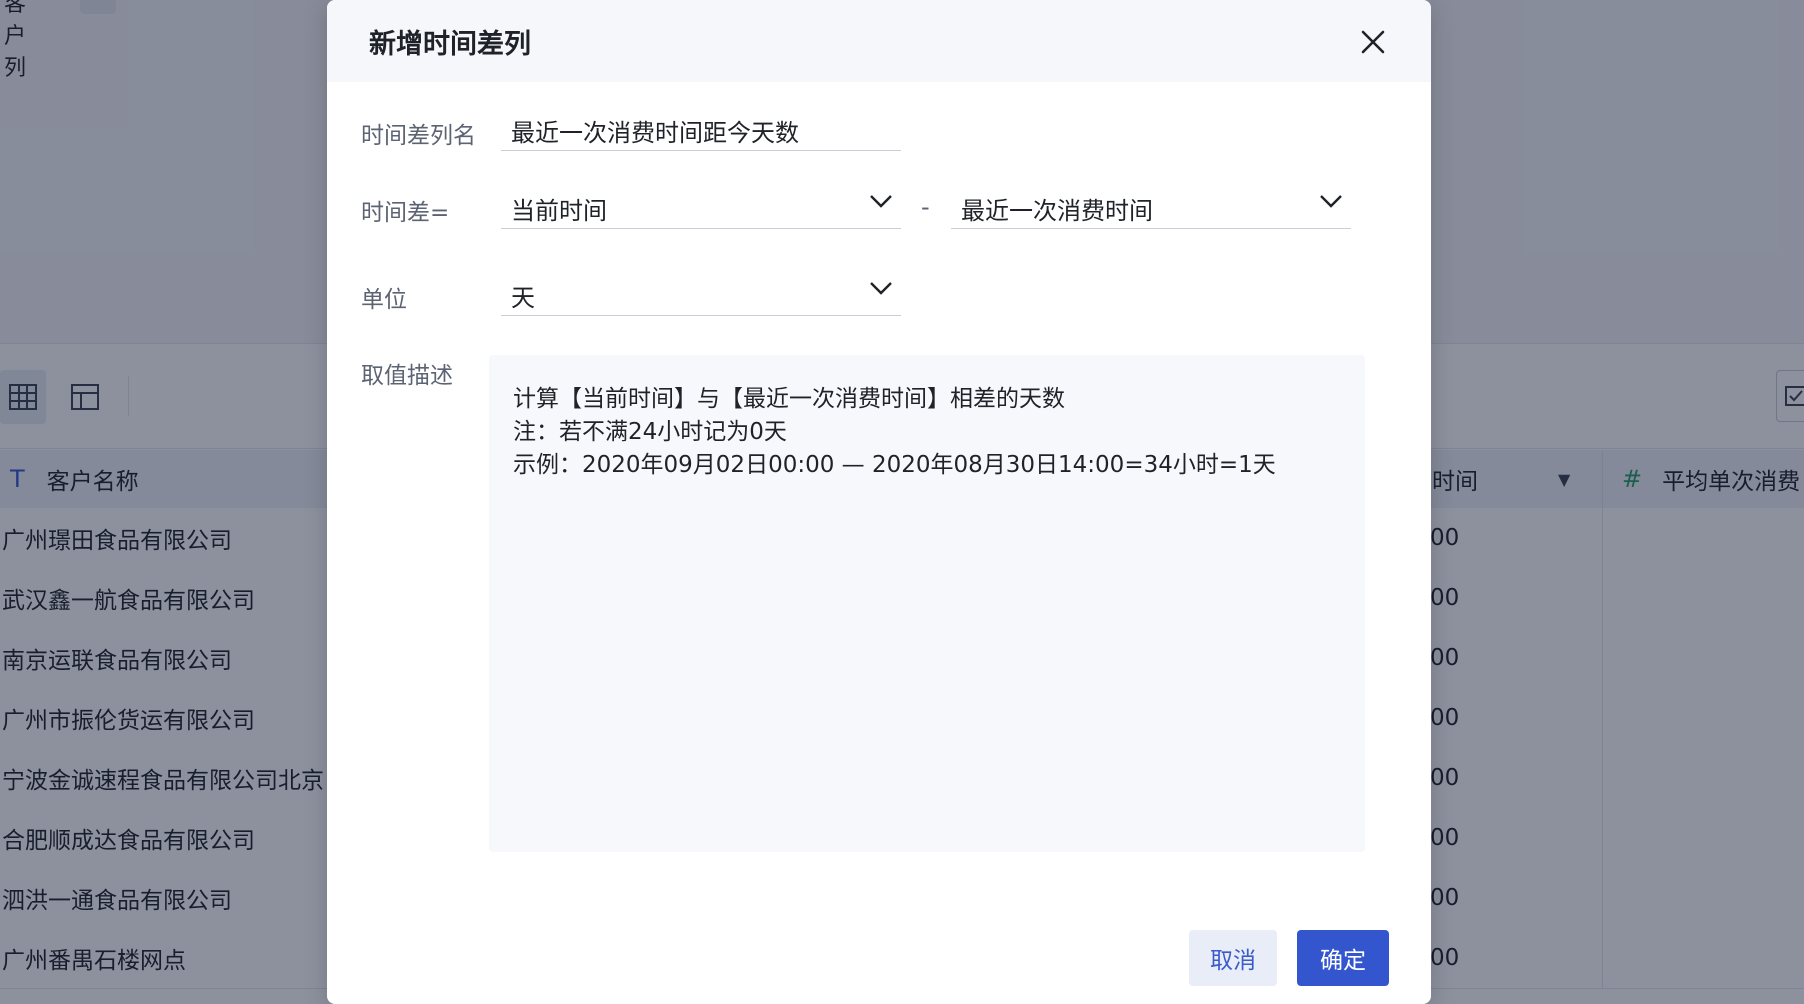  Describe the element at coordinates (1233, 958) in the screenshot. I see `cancel-button: 取消` at that location.